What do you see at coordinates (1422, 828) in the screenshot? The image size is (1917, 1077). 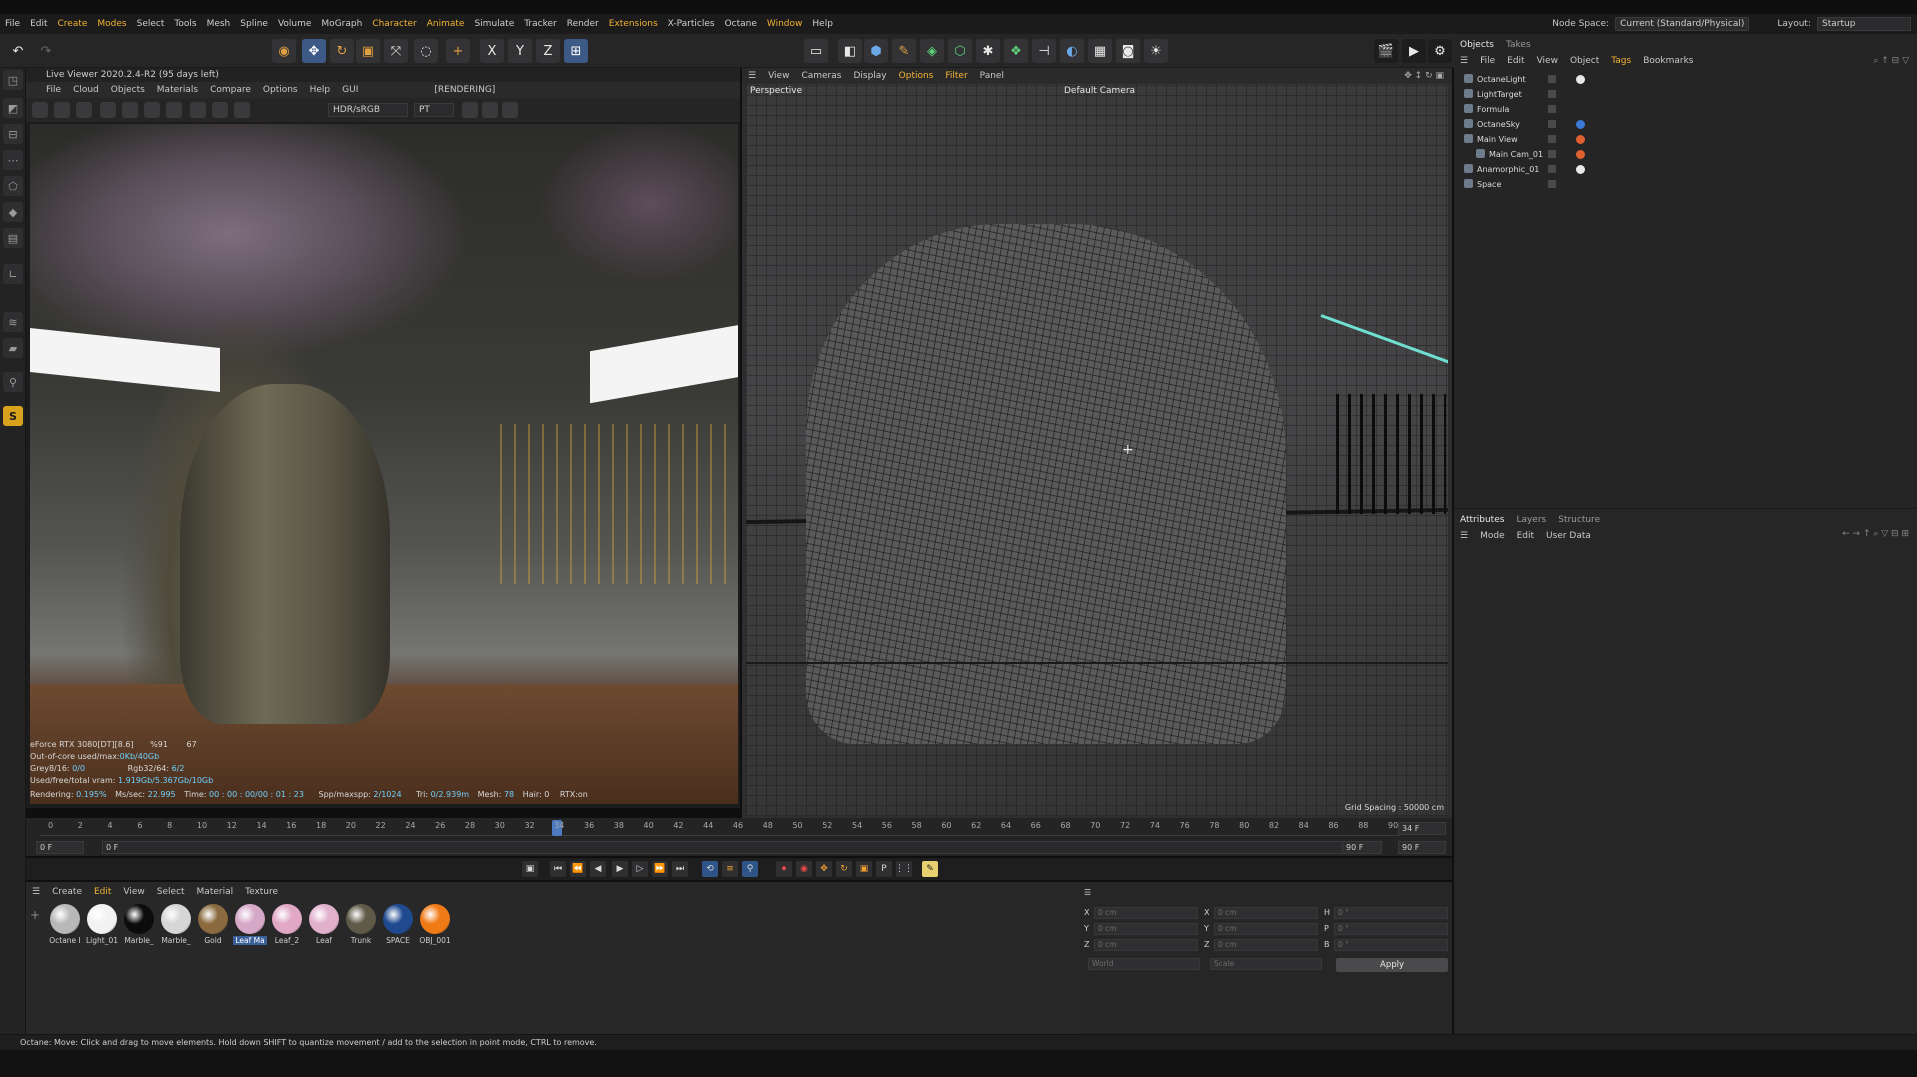 I see `current-frame-field: 34 F` at bounding box center [1422, 828].